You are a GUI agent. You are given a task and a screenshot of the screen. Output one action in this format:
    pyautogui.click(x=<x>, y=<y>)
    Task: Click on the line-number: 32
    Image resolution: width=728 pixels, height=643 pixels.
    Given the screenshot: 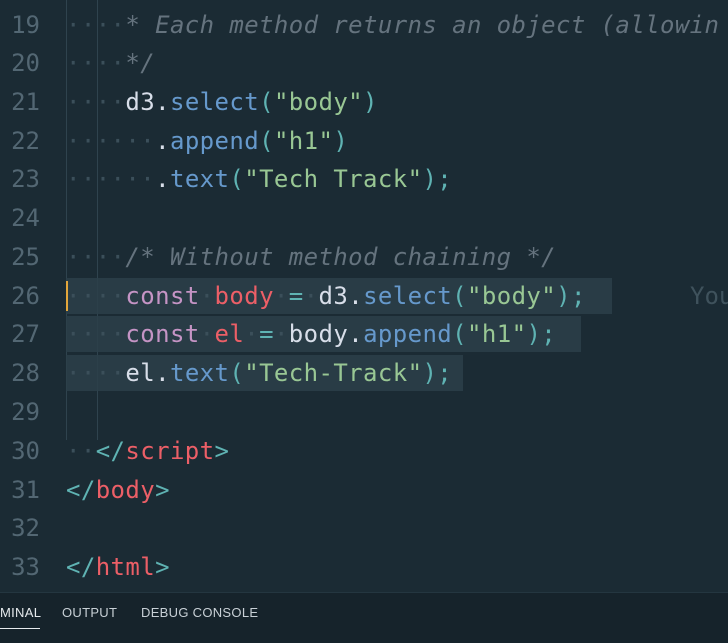 What is the action you would take?
    pyautogui.click(x=25, y=528)
    